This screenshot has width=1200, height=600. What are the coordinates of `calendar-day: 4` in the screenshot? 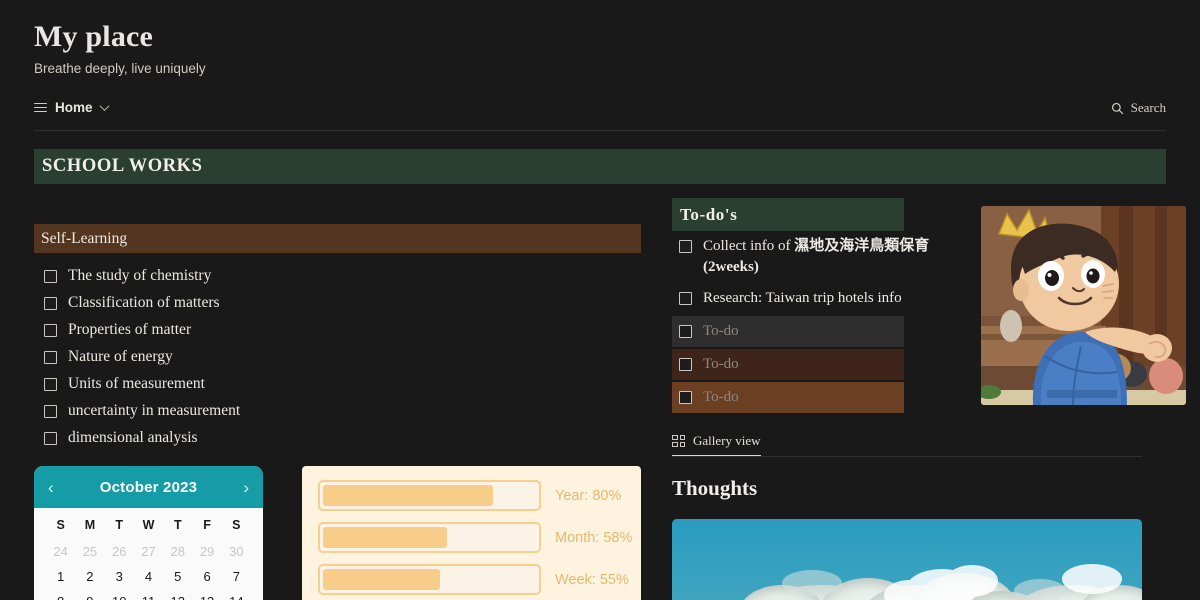 It's located at (148, 576).